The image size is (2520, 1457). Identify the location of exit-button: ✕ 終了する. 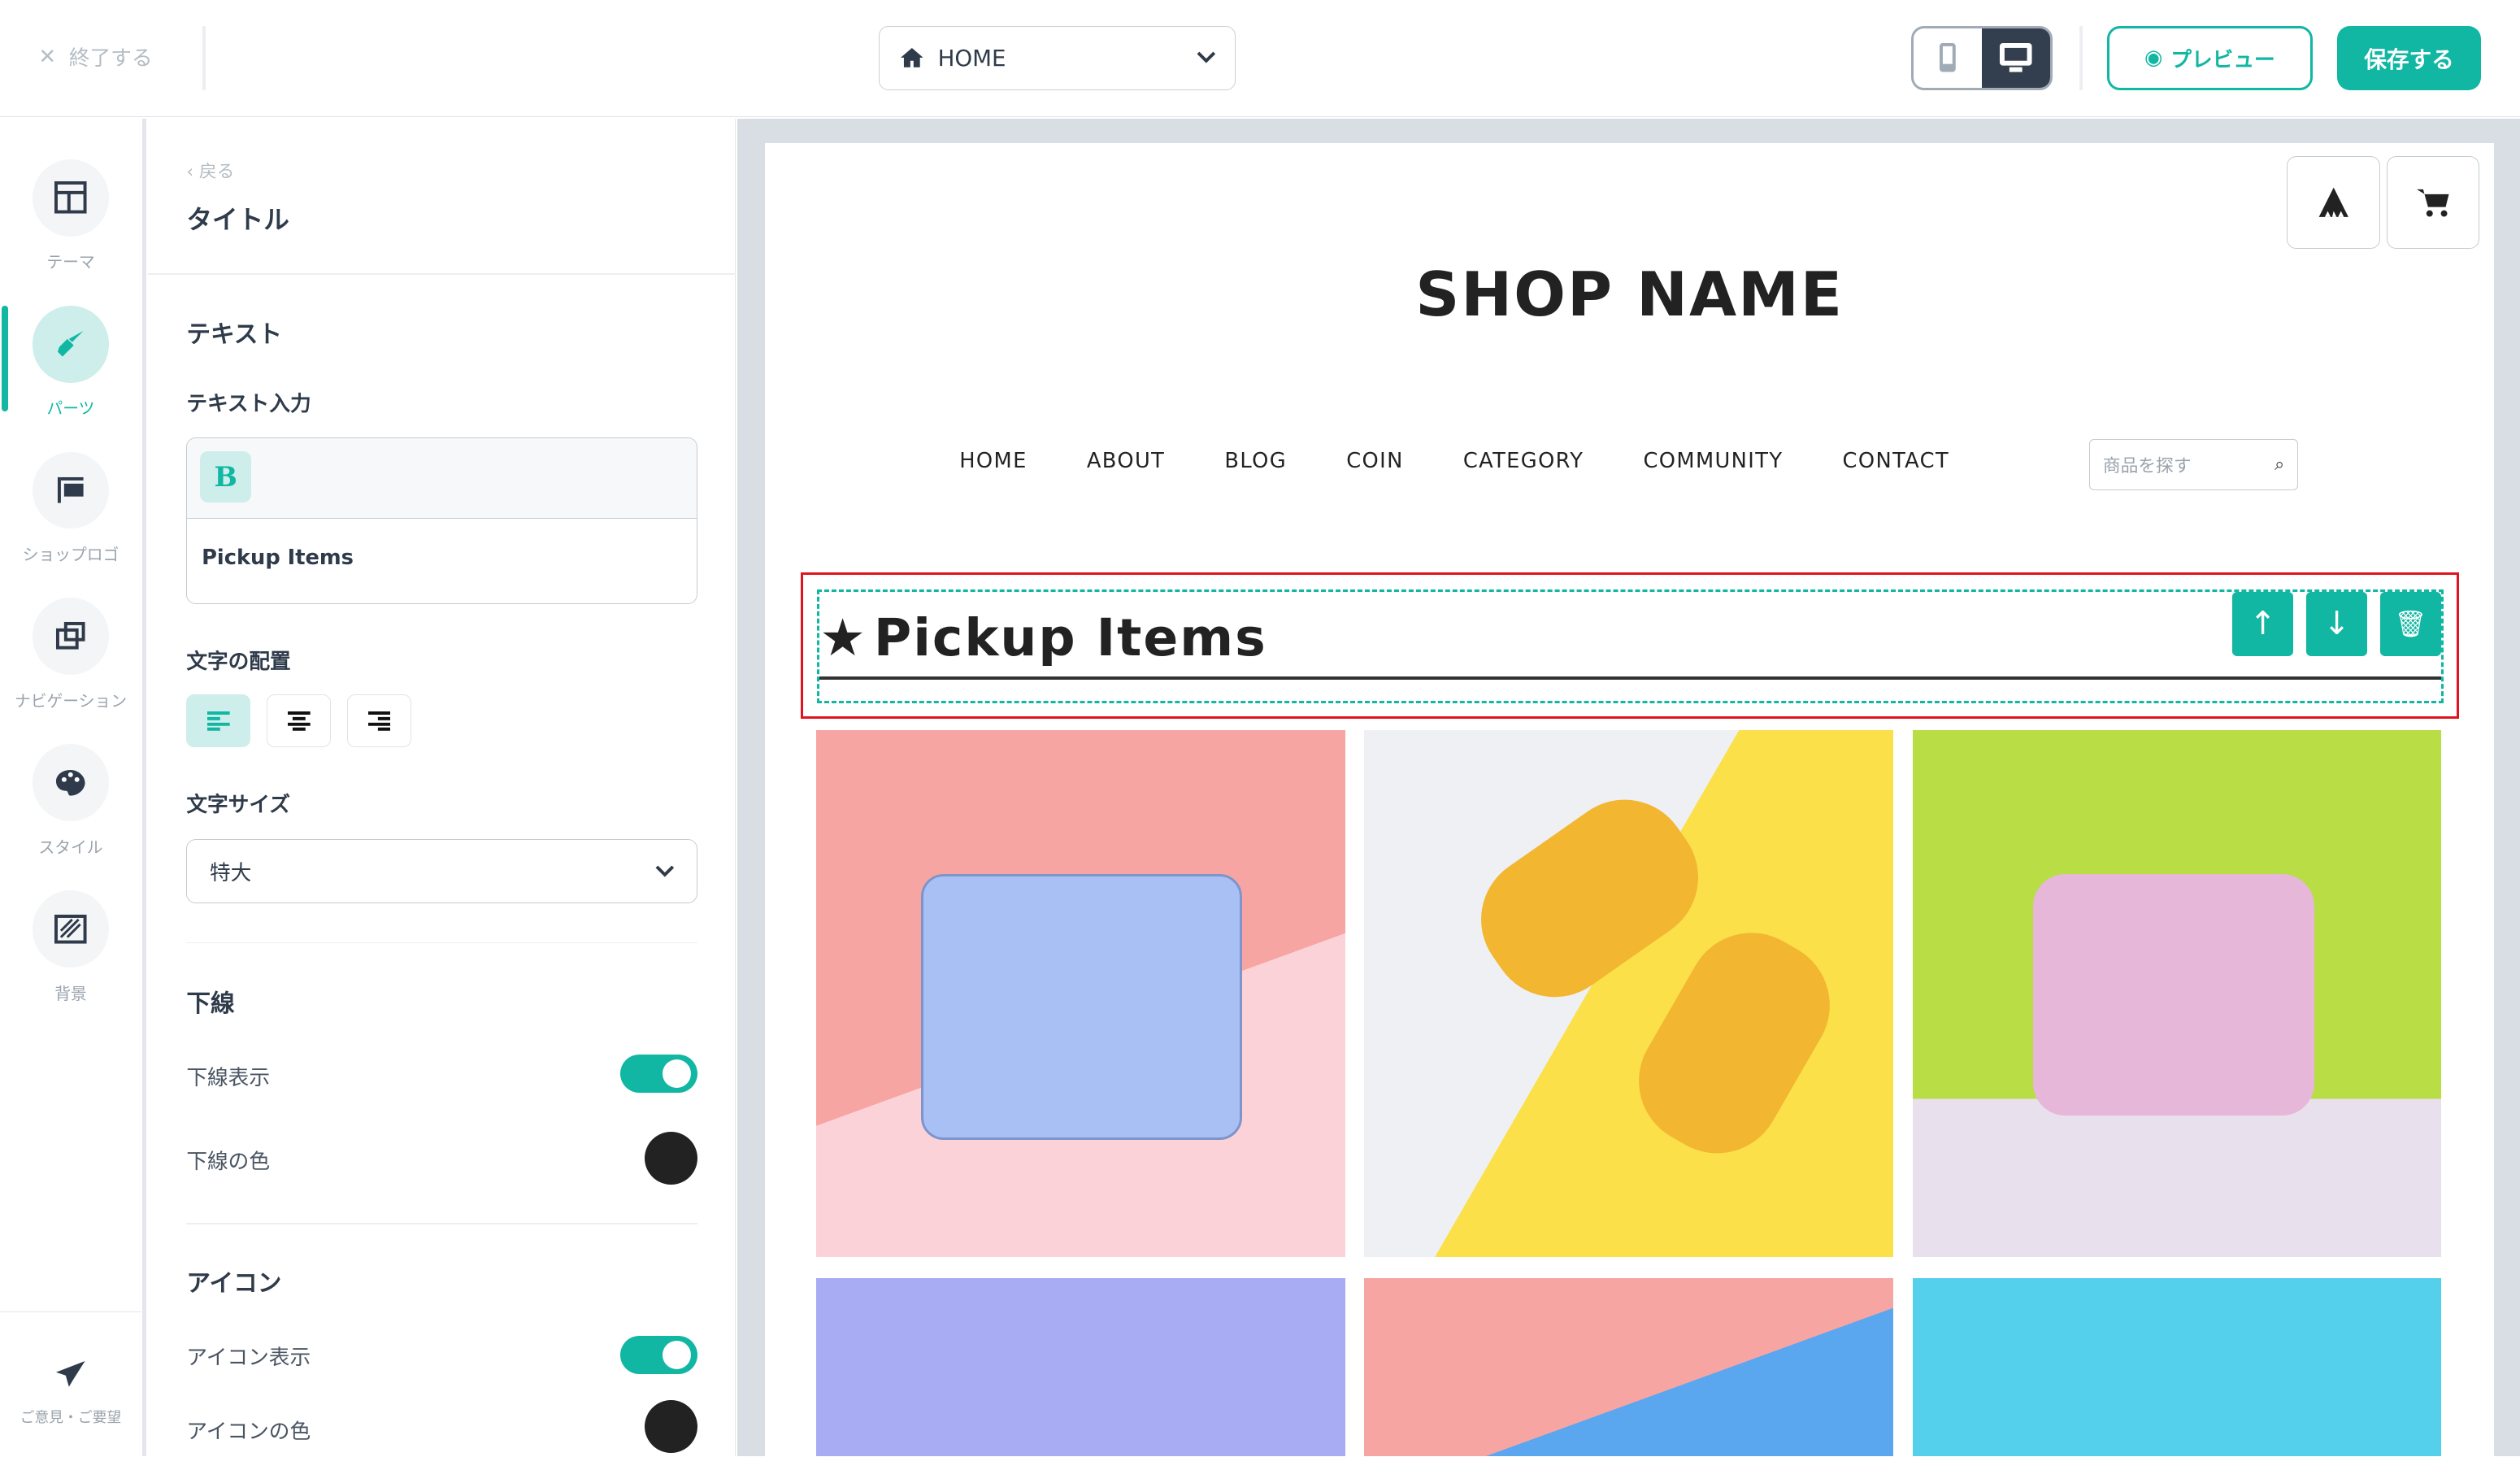
(95, 56).